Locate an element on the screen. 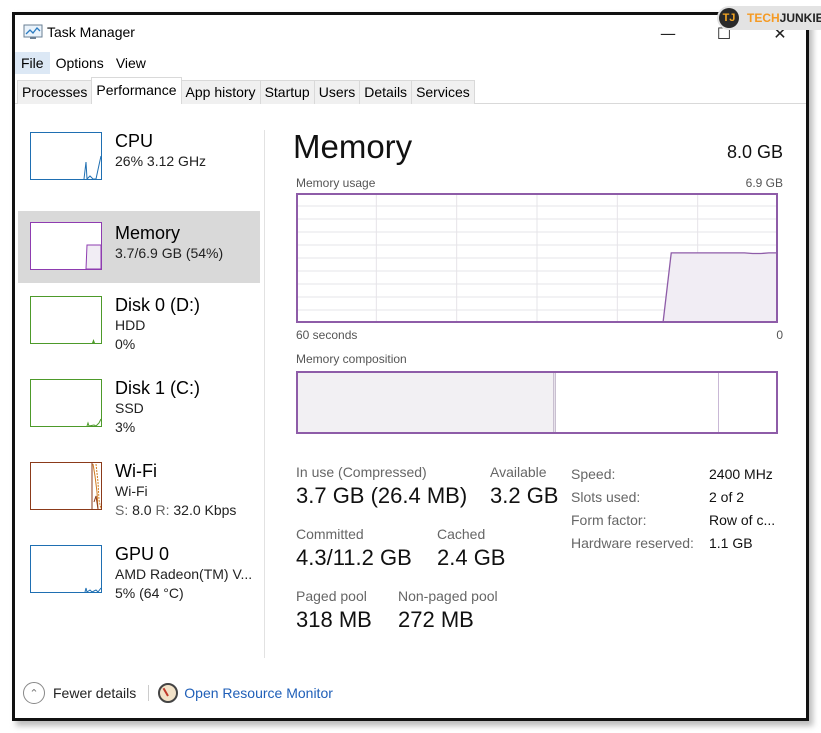 The height and width of the screenshot is (733, 821). wifi-send-value: 8.0 is located at coordinates (142, 510).